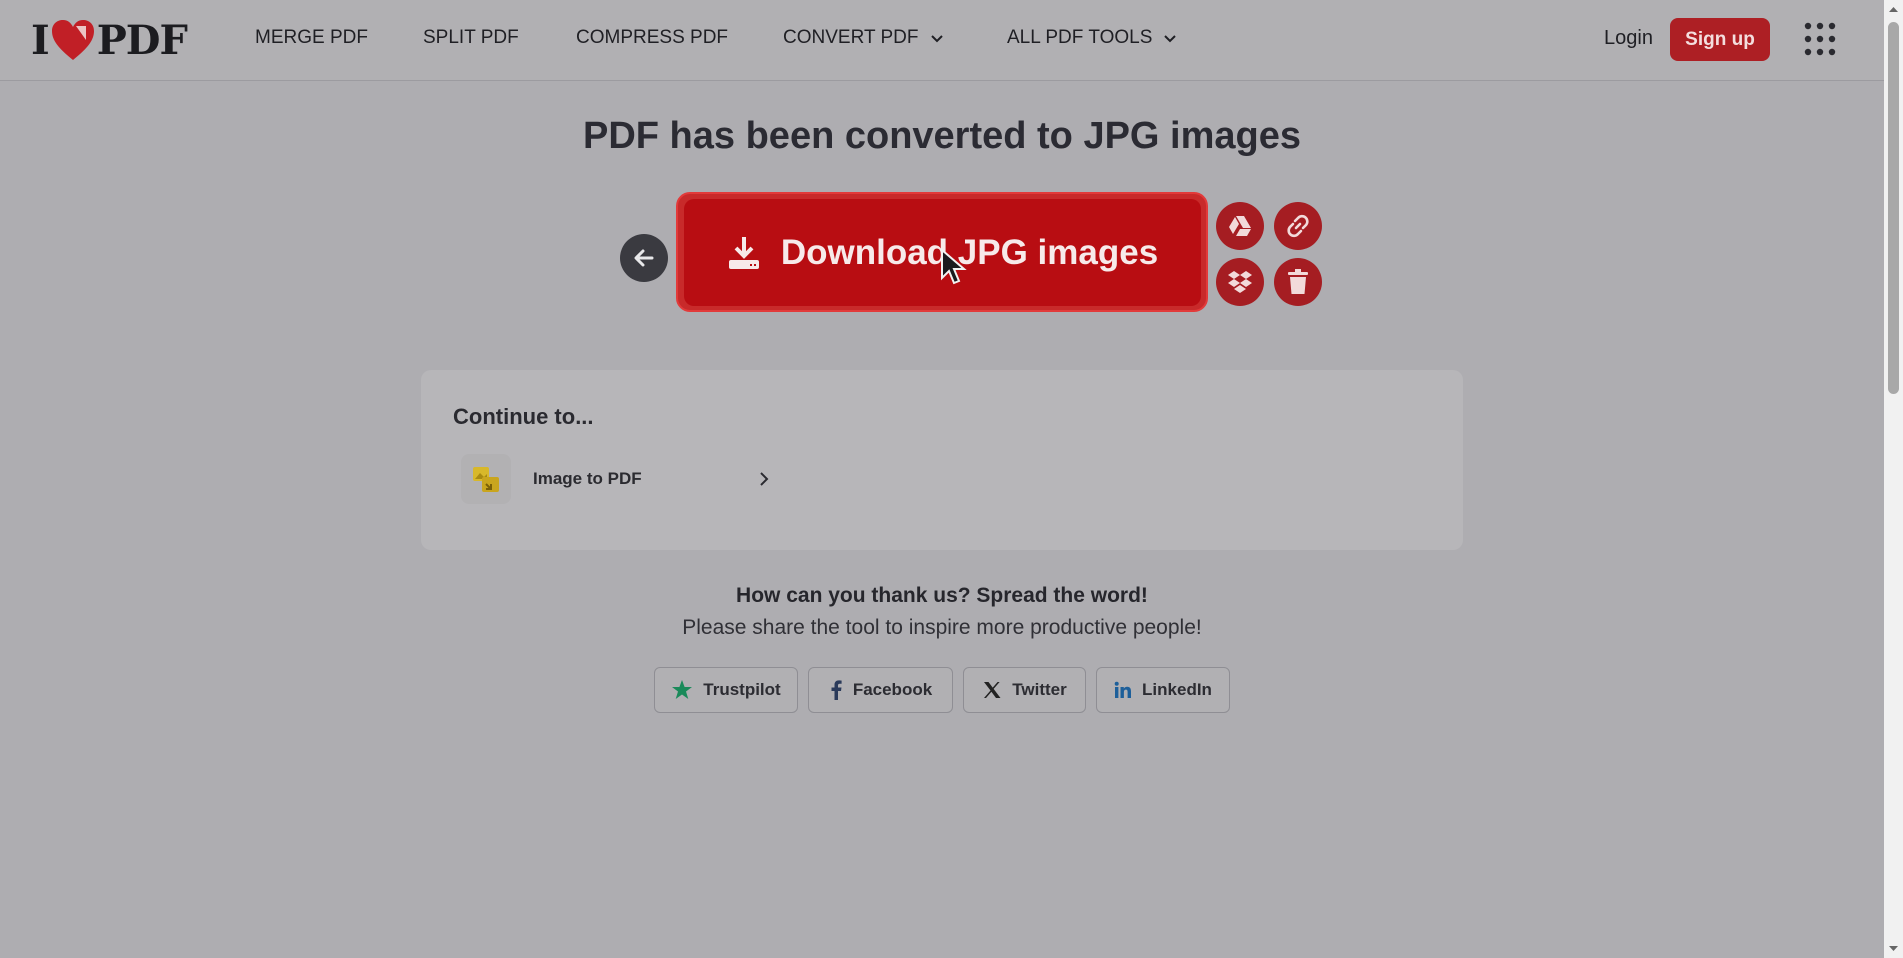  What do you see at coordinates (942, 136) in the screenshot?
I see `page-title: PDF has been converted to JPG images` at bounding box center [942, 136].